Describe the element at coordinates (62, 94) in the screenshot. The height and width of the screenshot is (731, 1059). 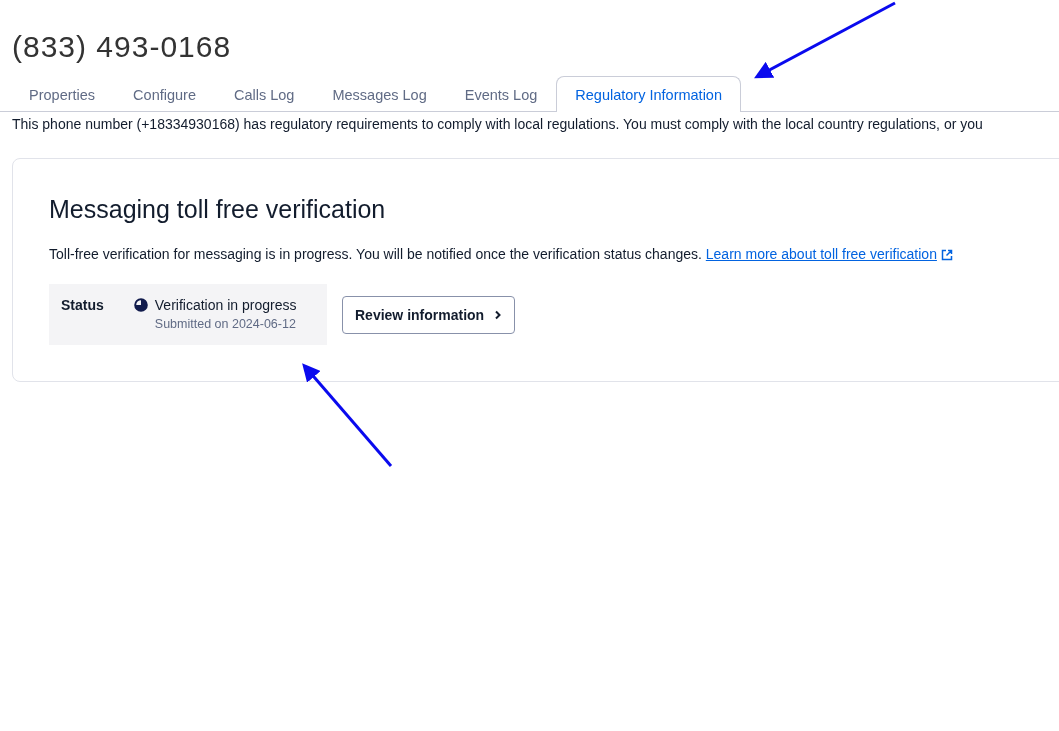
I see `tab: Properties` at that location.